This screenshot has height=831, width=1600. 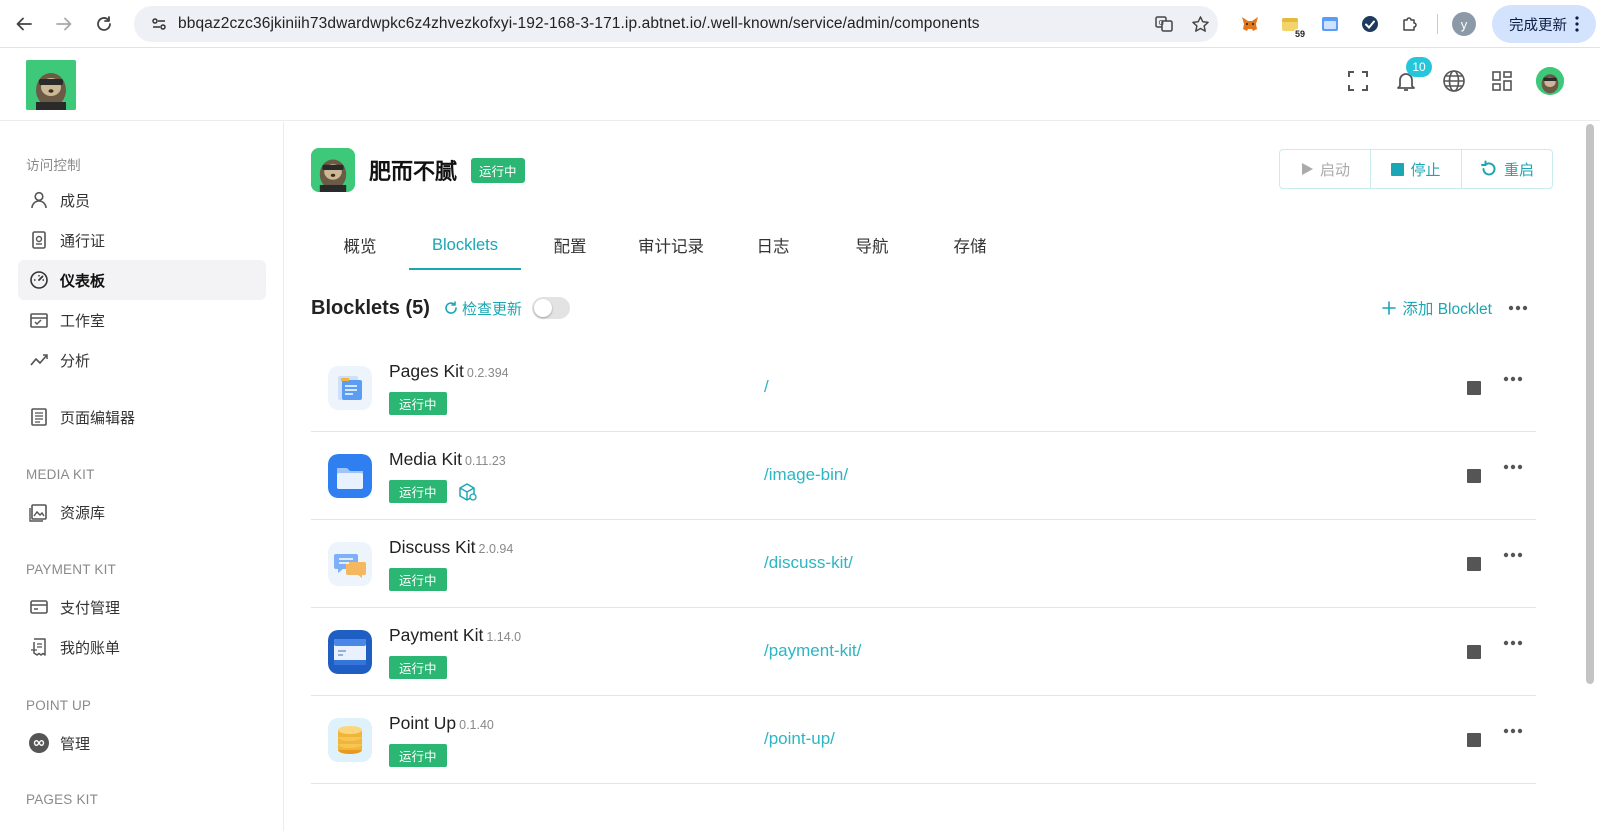 I want to click on table-row: Media Kit 0.11.23 运行中 /image-bin/, so click(x=923, y=476).